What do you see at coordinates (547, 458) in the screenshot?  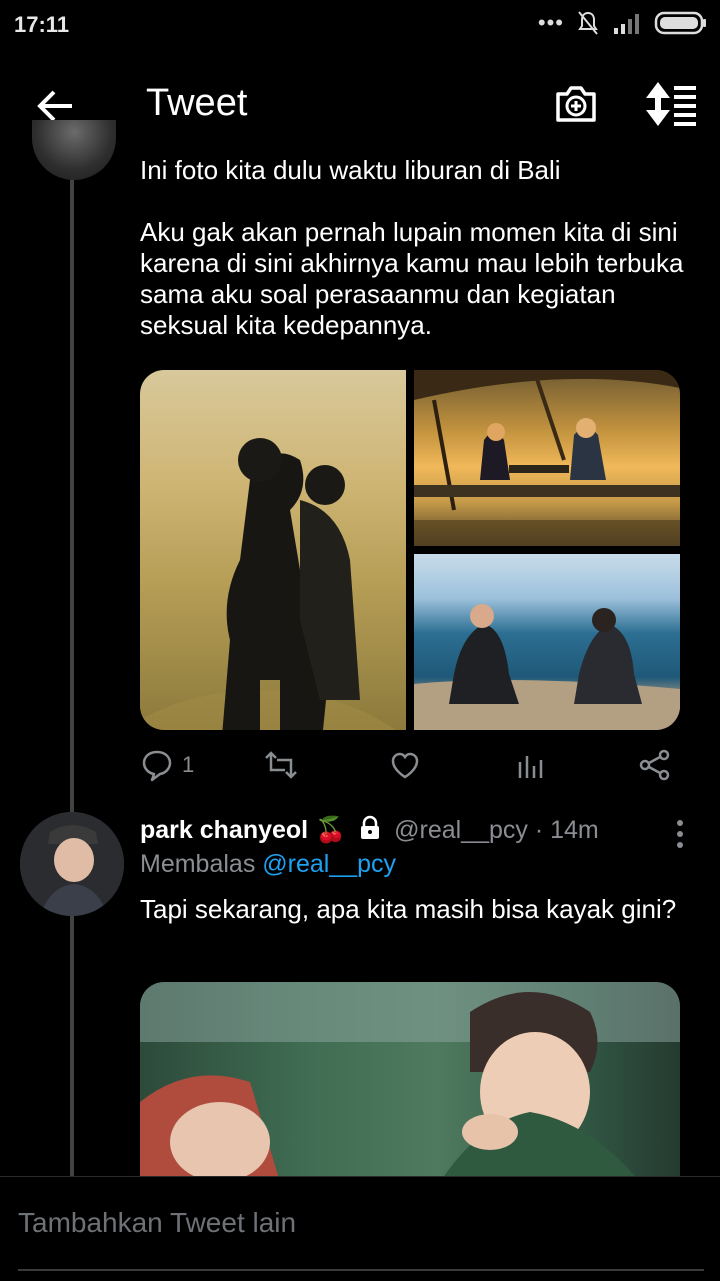 I see `photo-dinner-sunset` at bounding box center [547, 458].